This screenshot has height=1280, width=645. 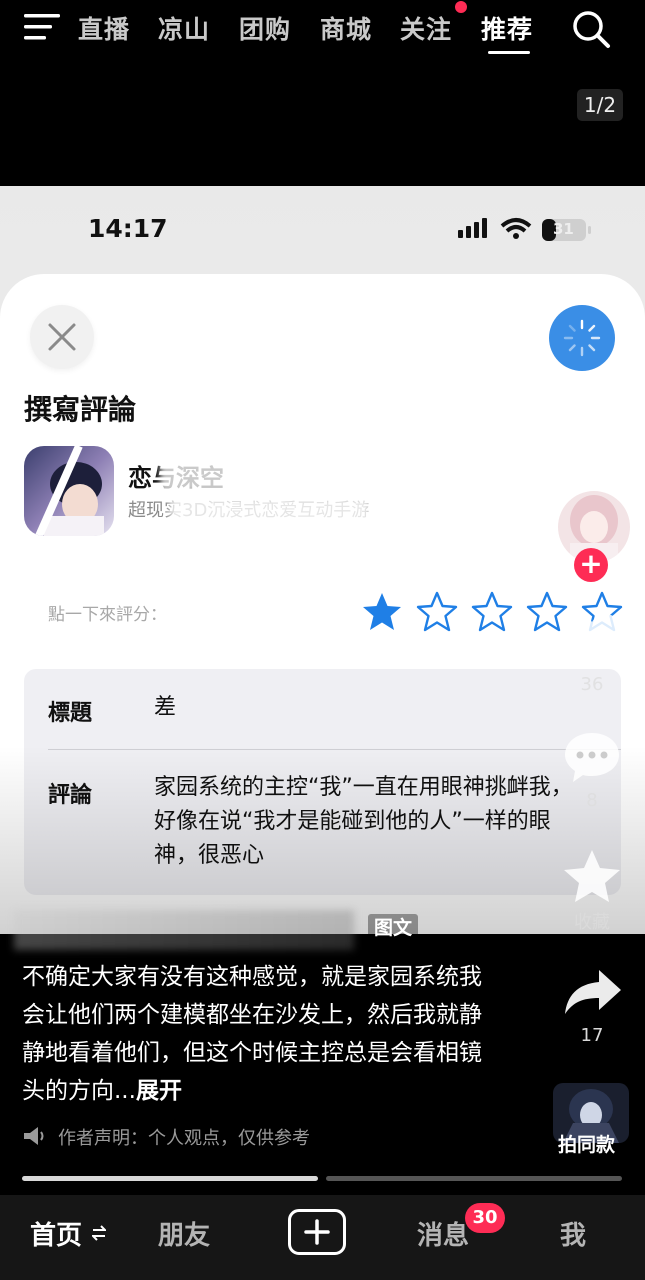 What do you see at coordinates (507, 28) in the screenshot?
I see `tab-recommend: 推荐` at bounding box center [507, 28].